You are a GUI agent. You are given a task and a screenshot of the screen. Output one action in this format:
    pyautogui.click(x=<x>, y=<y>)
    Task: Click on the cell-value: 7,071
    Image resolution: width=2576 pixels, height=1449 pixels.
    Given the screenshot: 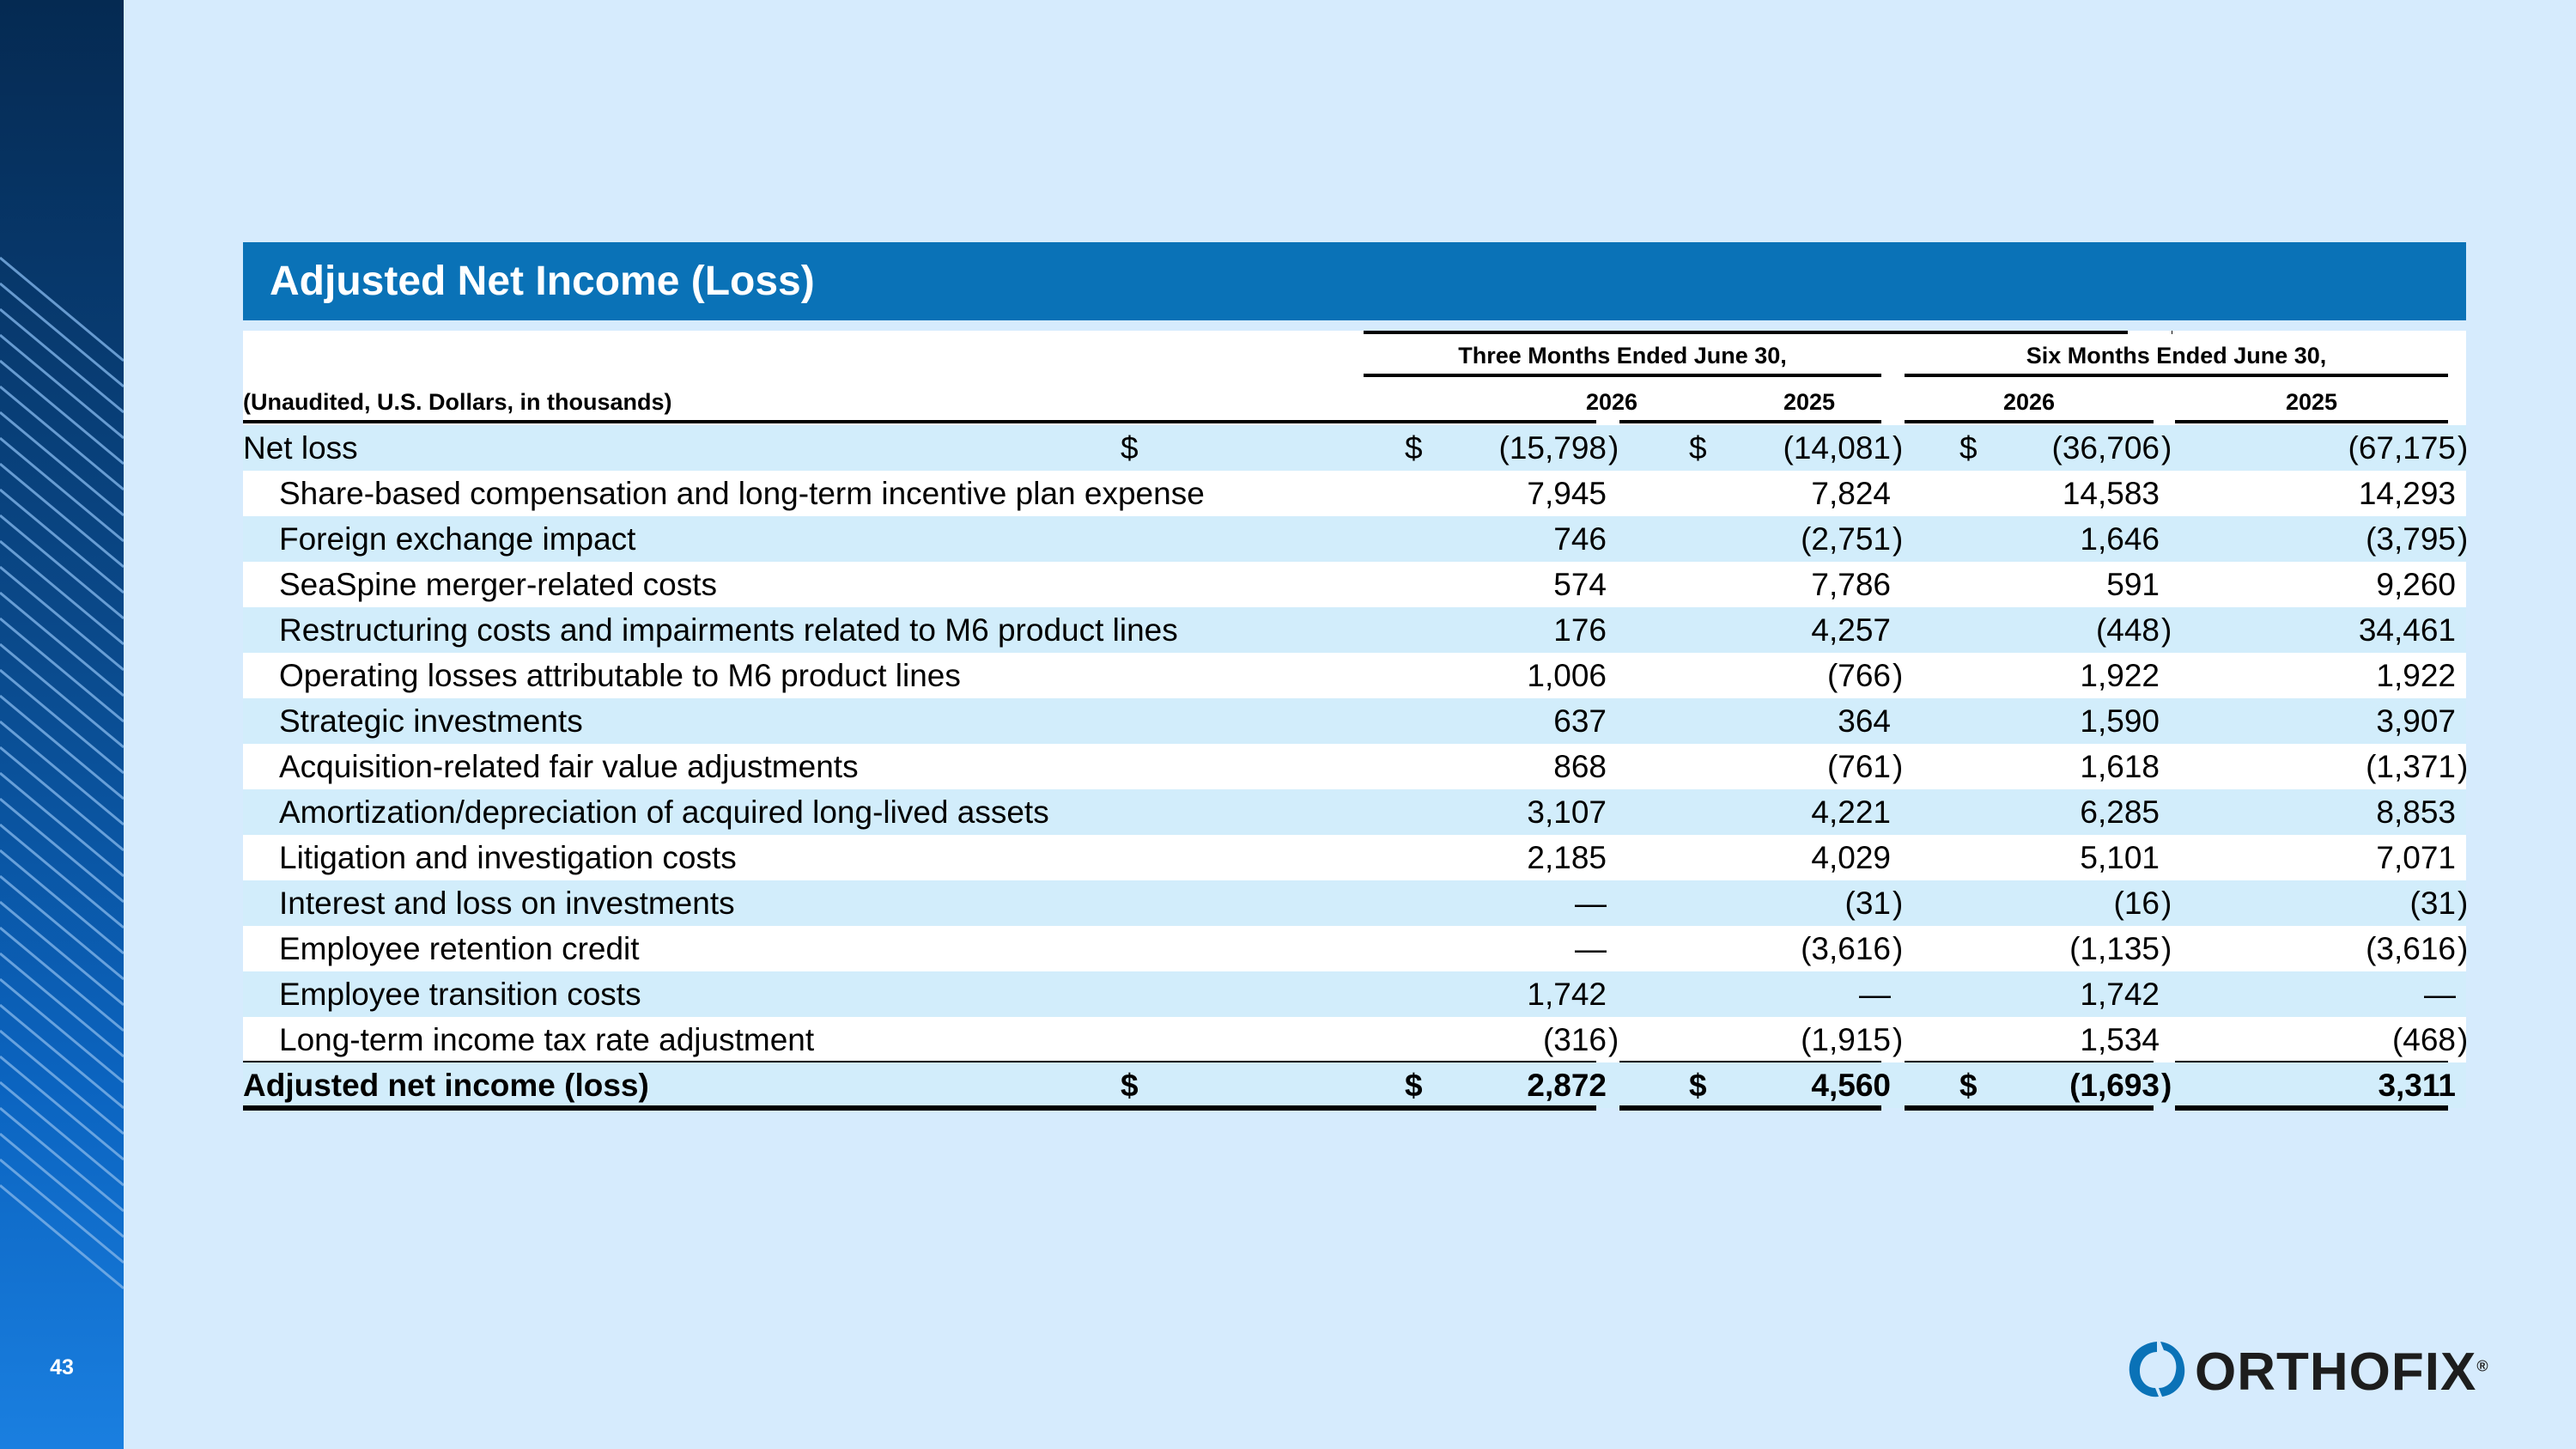 What is the action you would take?
    pyautogui.click(x=2416, y=857)
    